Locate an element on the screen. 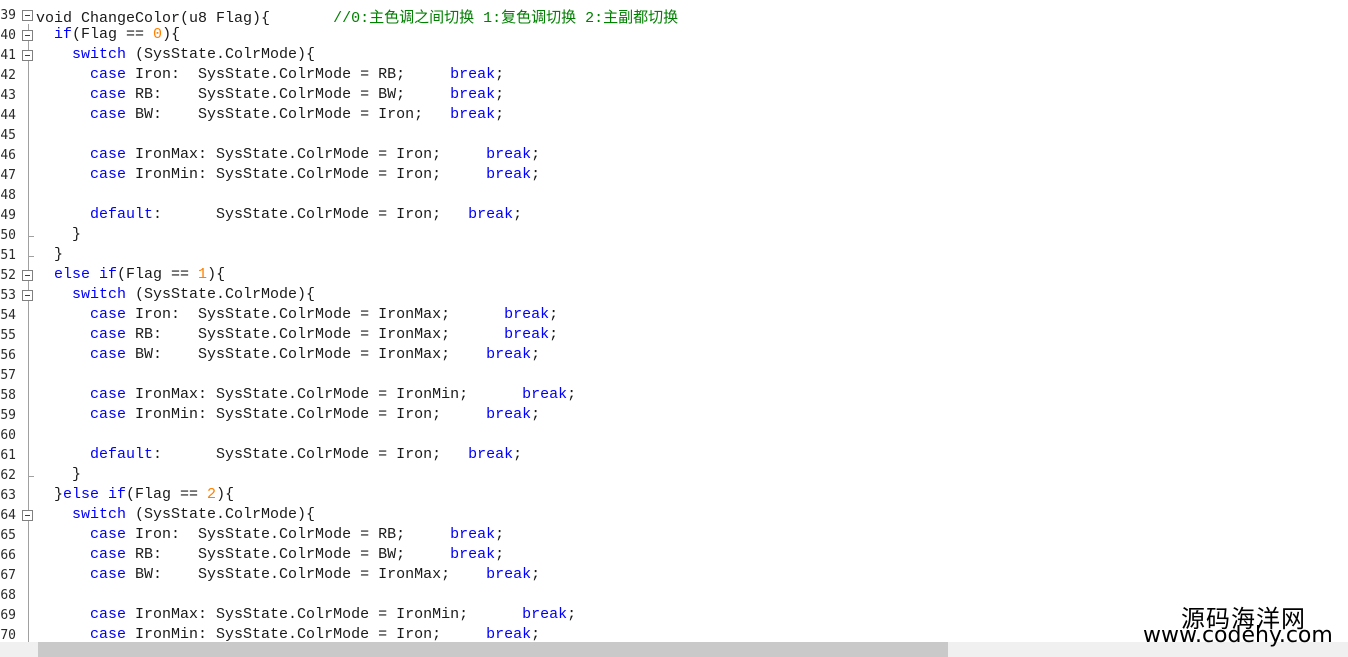 The height and width of the screenshot is (657, 1348). line-number: 68 is located at coordinates (8, 595).